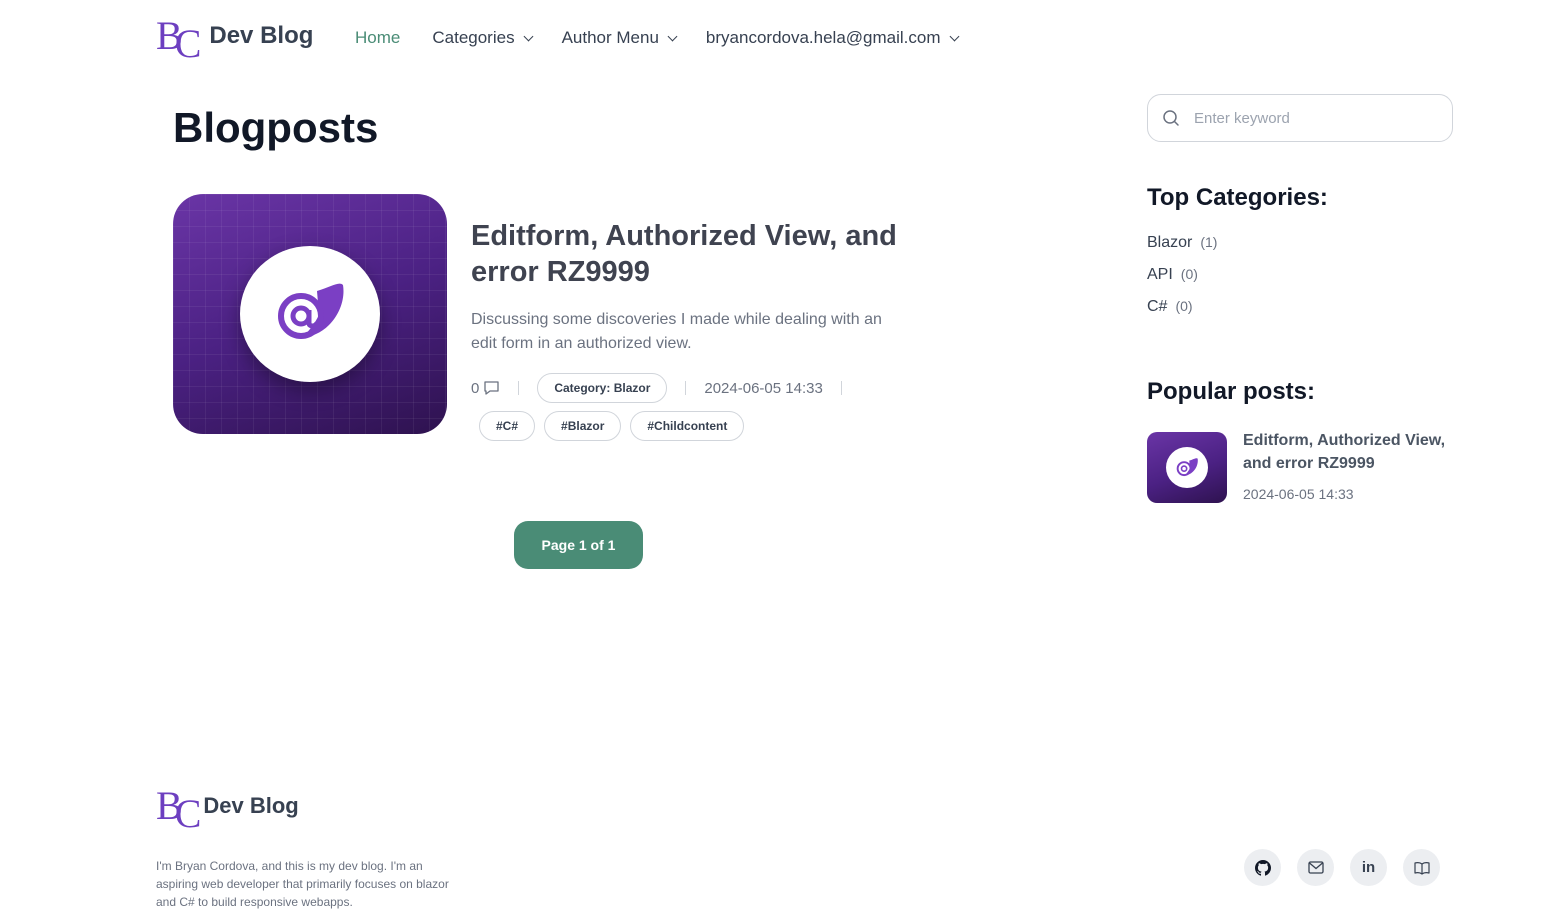 The image size is (1567, 923). I want to click on nav-categories: Categories, so click(483, 38).